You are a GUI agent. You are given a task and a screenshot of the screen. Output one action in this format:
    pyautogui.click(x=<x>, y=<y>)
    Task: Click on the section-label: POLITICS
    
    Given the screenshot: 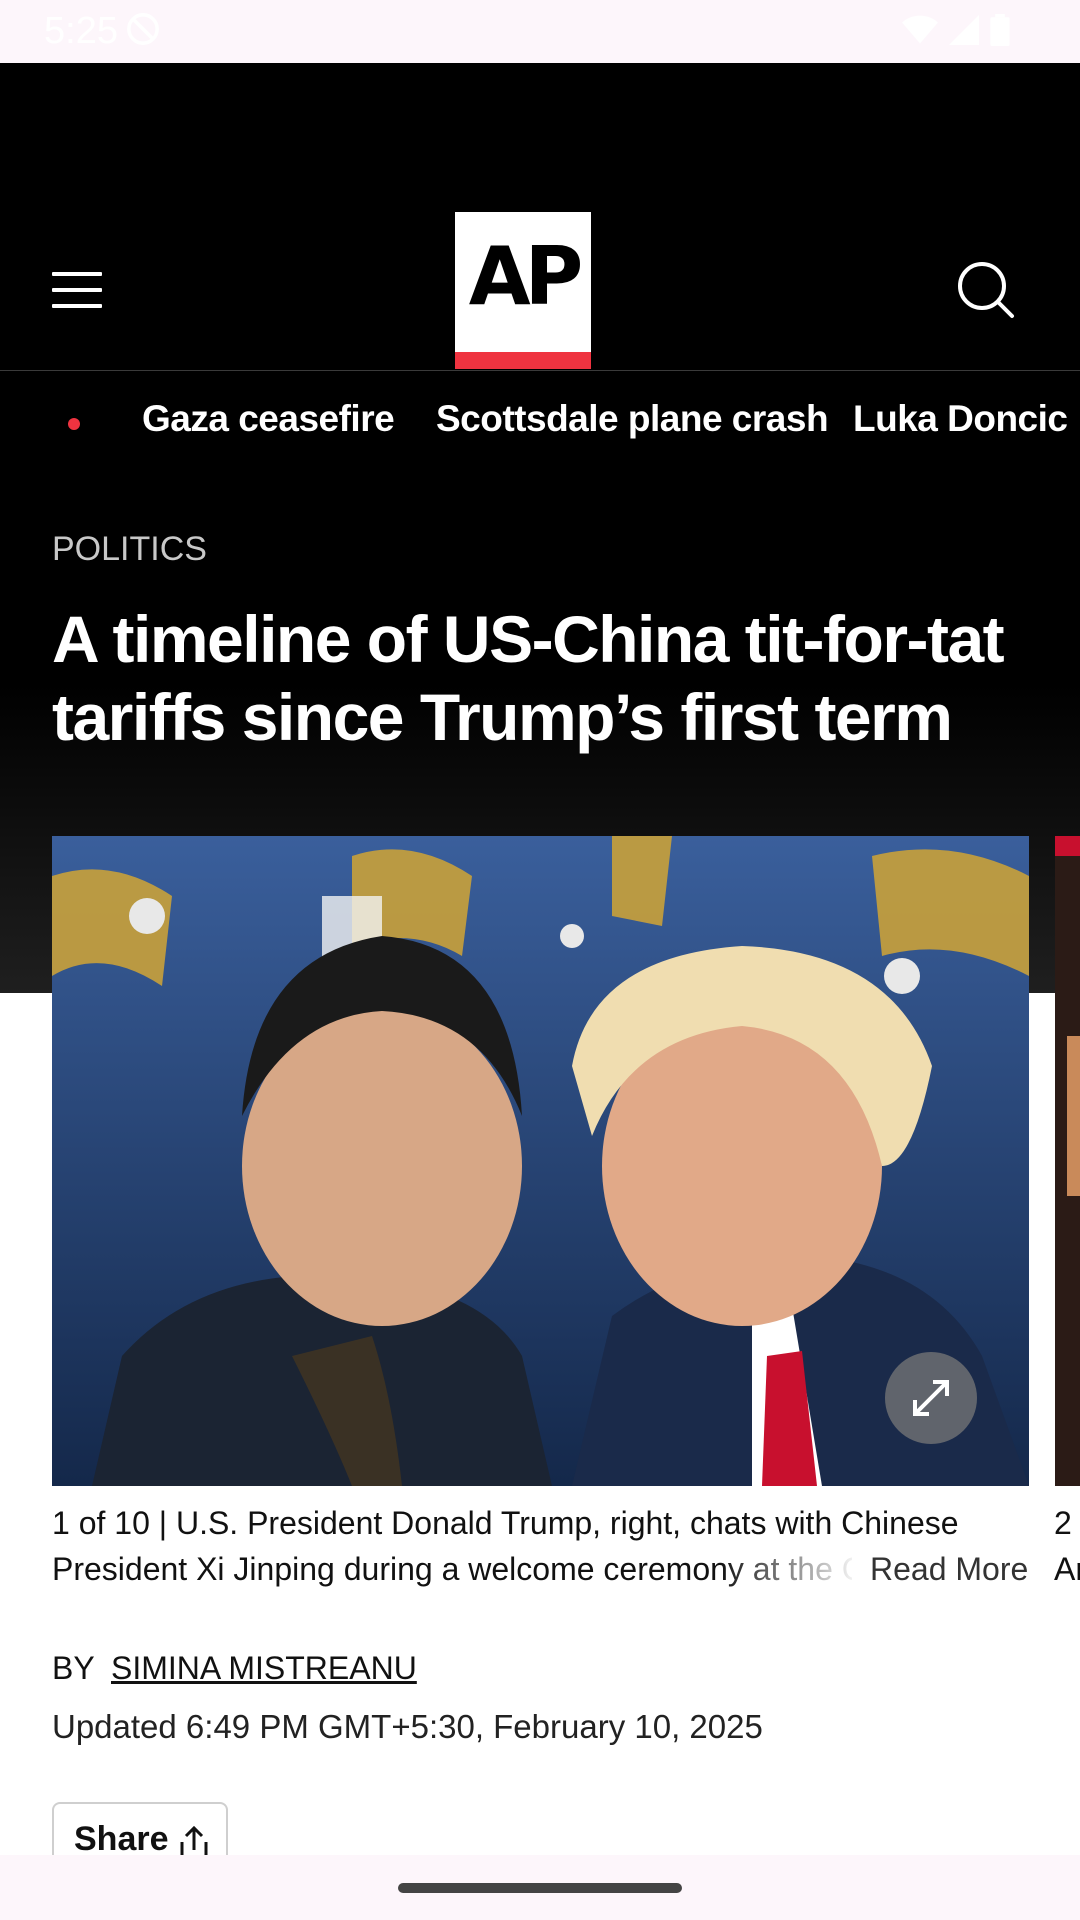 What is the action you would take?
    pyautogui.click(x=129, y=549)
    